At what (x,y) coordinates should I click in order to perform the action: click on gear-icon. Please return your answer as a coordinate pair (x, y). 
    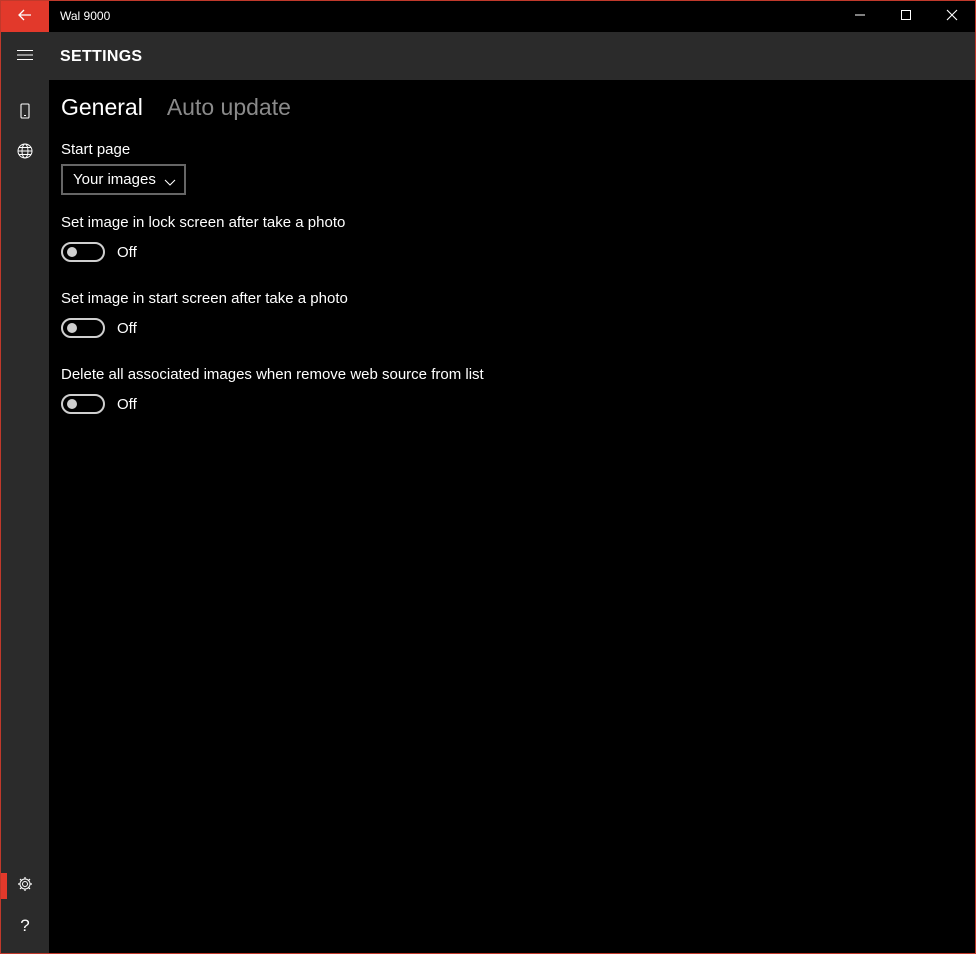
    Looking at the image, I should click on (25, 886).